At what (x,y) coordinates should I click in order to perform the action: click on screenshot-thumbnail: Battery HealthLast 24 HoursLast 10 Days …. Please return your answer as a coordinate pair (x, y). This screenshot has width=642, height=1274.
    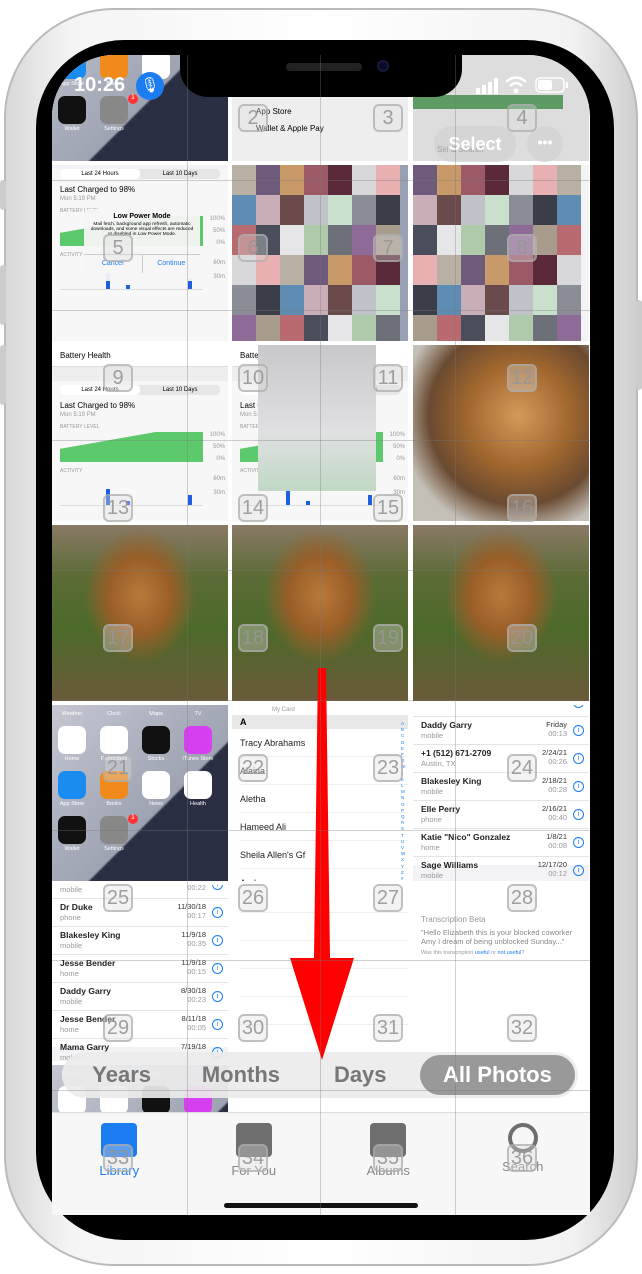
    Looking at the image, I should click on (140, 433).